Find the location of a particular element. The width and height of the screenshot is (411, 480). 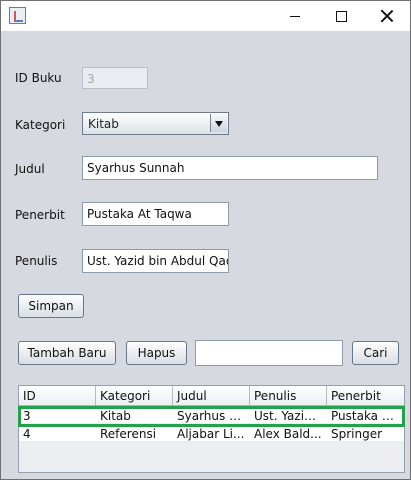

close-icon is located at coordinates (387, 16).